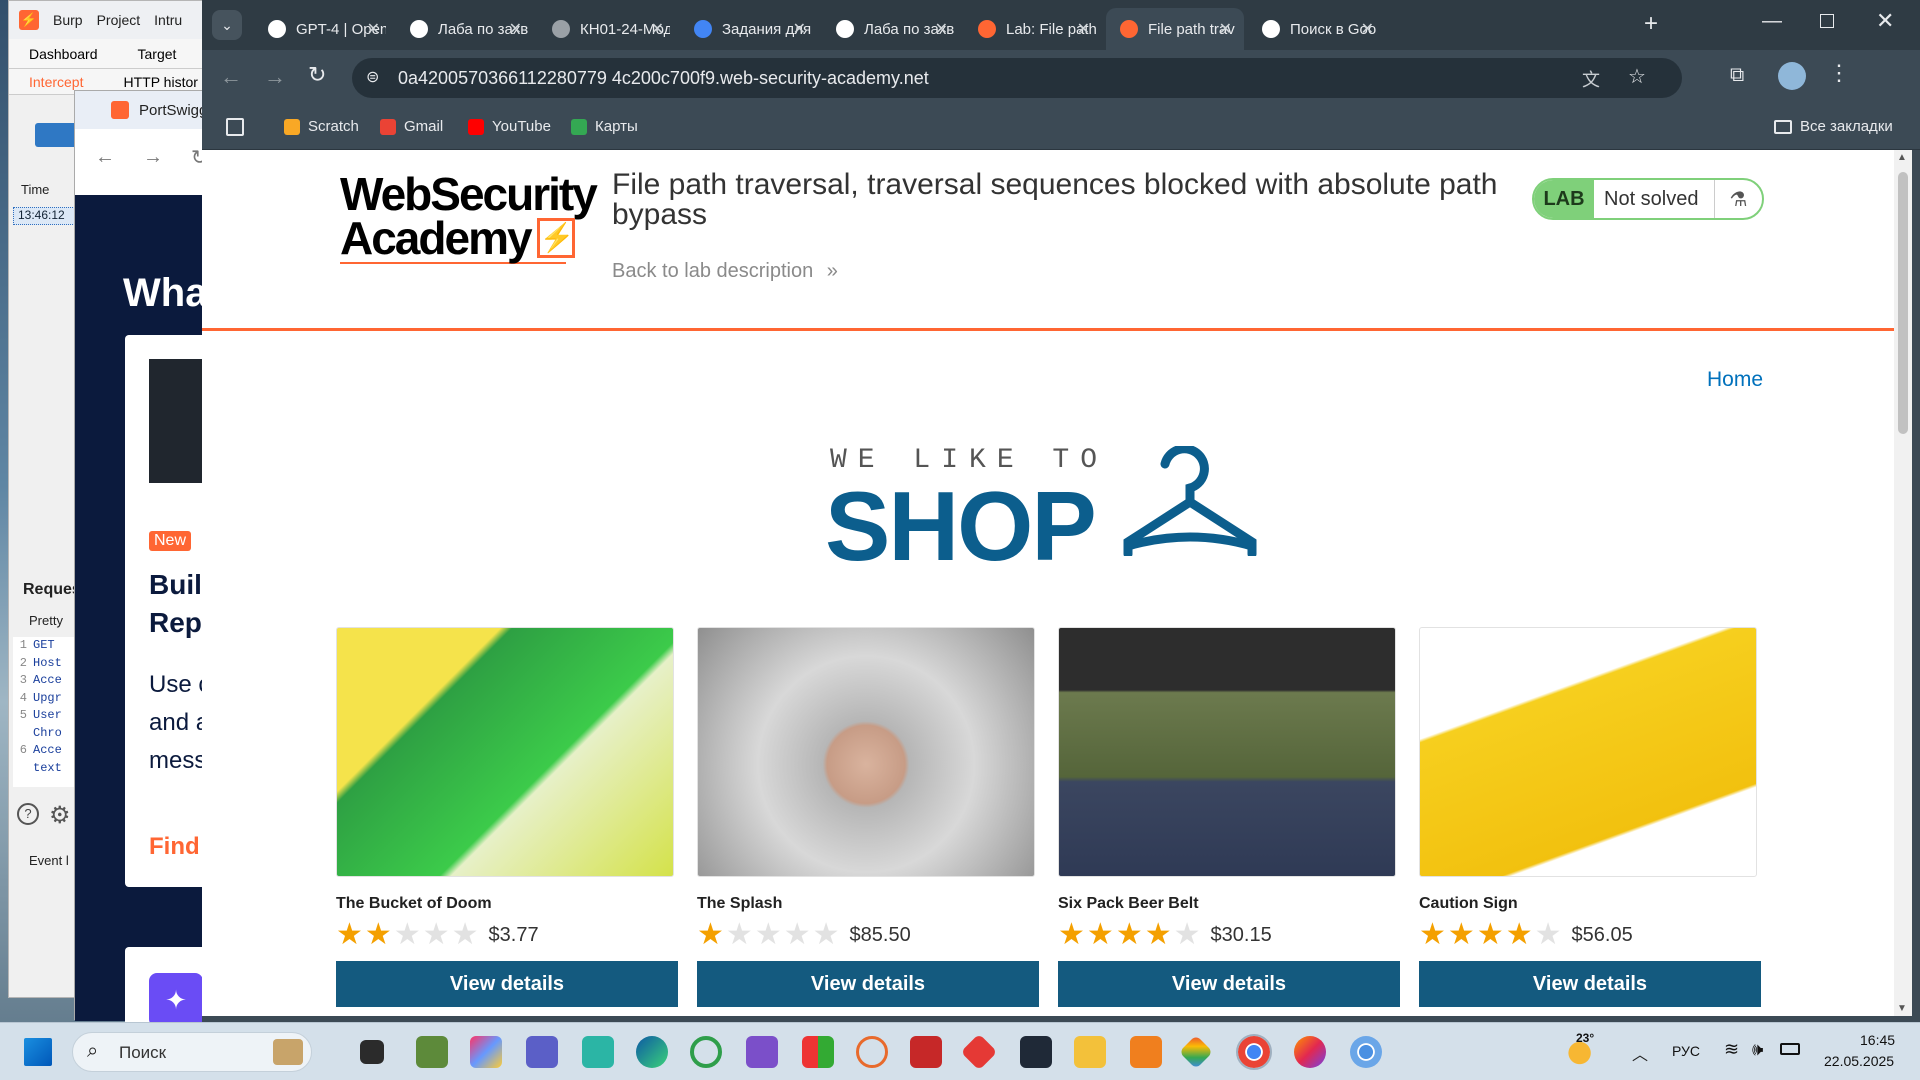  Describe the element at coordinates (1036, 1052) in the screenshot. I see `terminal-icon` at that location.